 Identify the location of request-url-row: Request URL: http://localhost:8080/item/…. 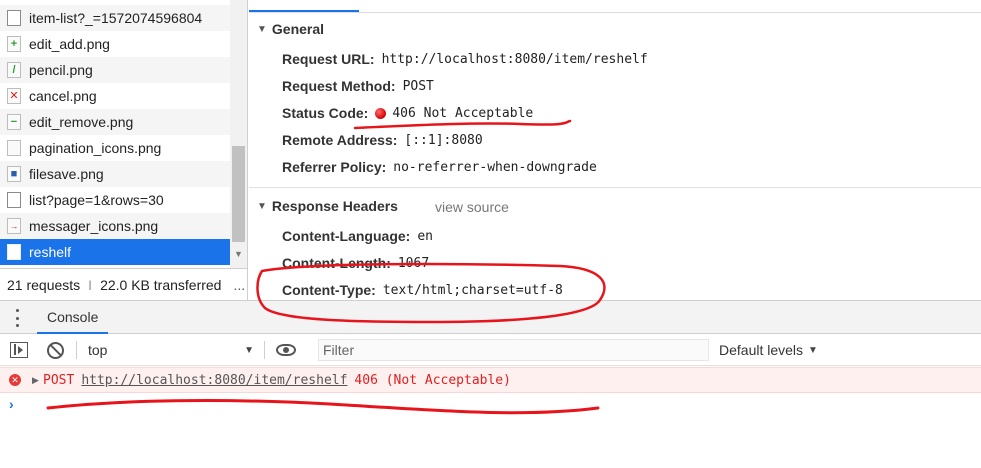
(465, 59).